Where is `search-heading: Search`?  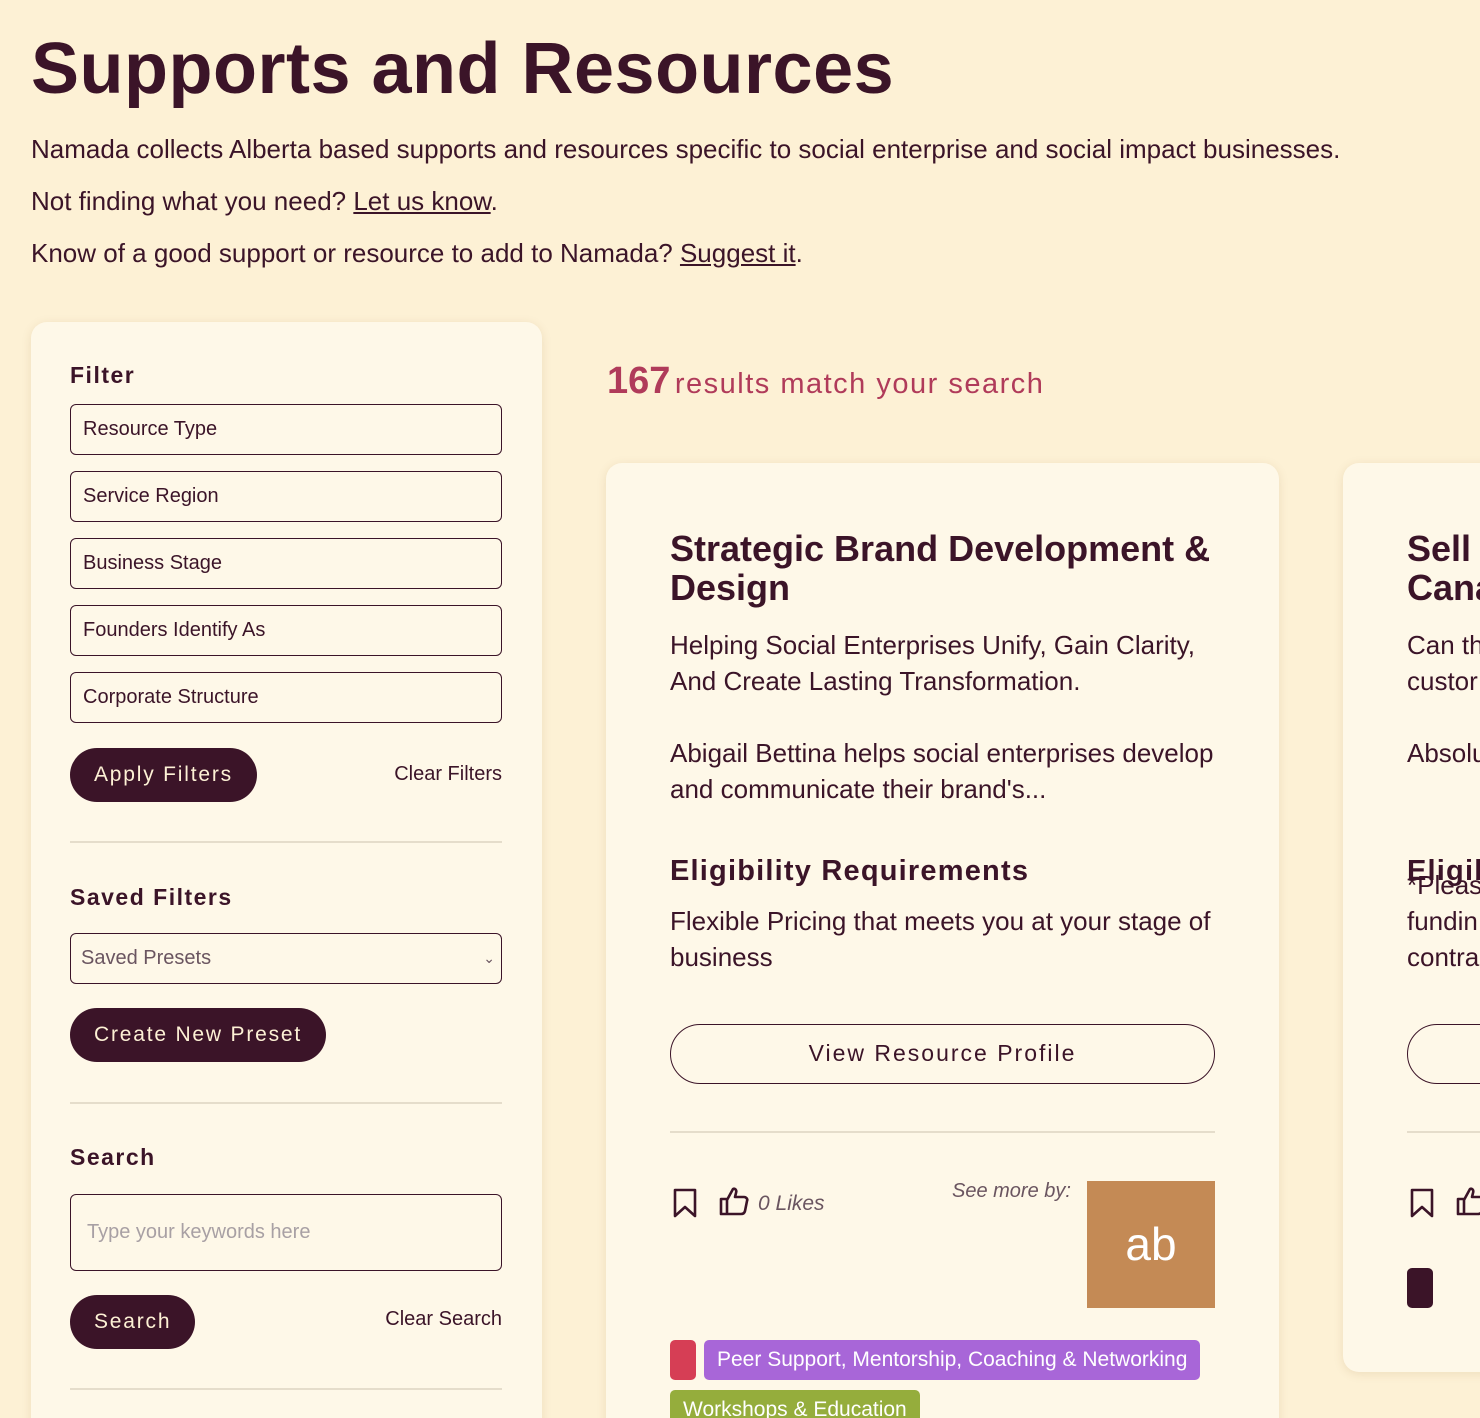
search-heading: Search is located at coordinates (113, 1157).